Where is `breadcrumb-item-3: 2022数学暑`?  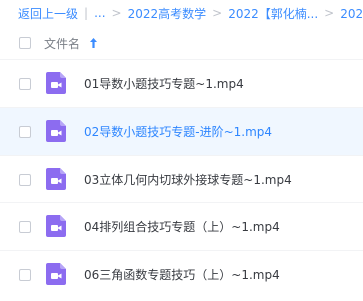
breadcrumb-item-3: 2022数学暑 is located at coordinates (351, 13).